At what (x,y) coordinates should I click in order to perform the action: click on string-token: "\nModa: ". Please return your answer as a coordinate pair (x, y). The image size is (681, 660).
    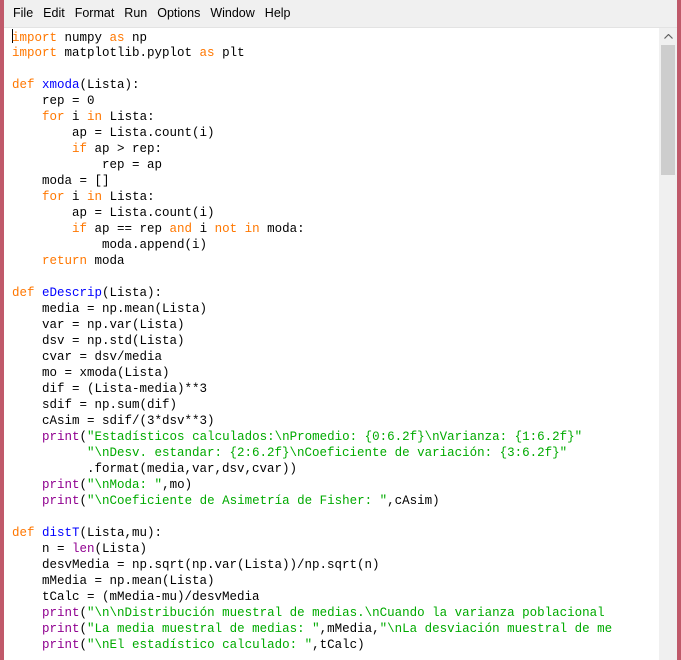
    Looking at the image, I should click on (125, 485).